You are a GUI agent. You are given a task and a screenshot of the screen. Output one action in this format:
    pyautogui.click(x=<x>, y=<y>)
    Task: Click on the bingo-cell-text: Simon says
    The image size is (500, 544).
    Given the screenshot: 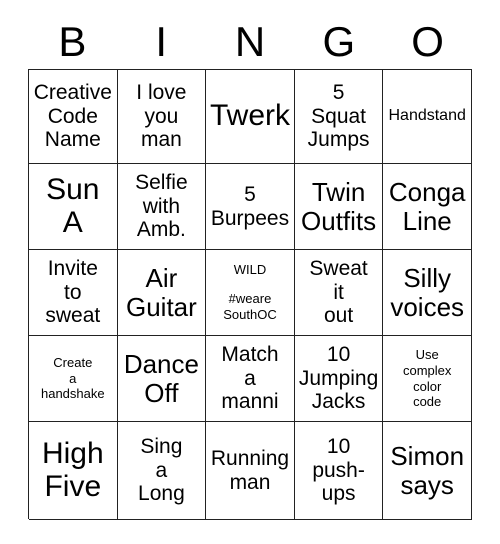 What is the action you would take?
    pyautogui.click(x=427, y=470)
    